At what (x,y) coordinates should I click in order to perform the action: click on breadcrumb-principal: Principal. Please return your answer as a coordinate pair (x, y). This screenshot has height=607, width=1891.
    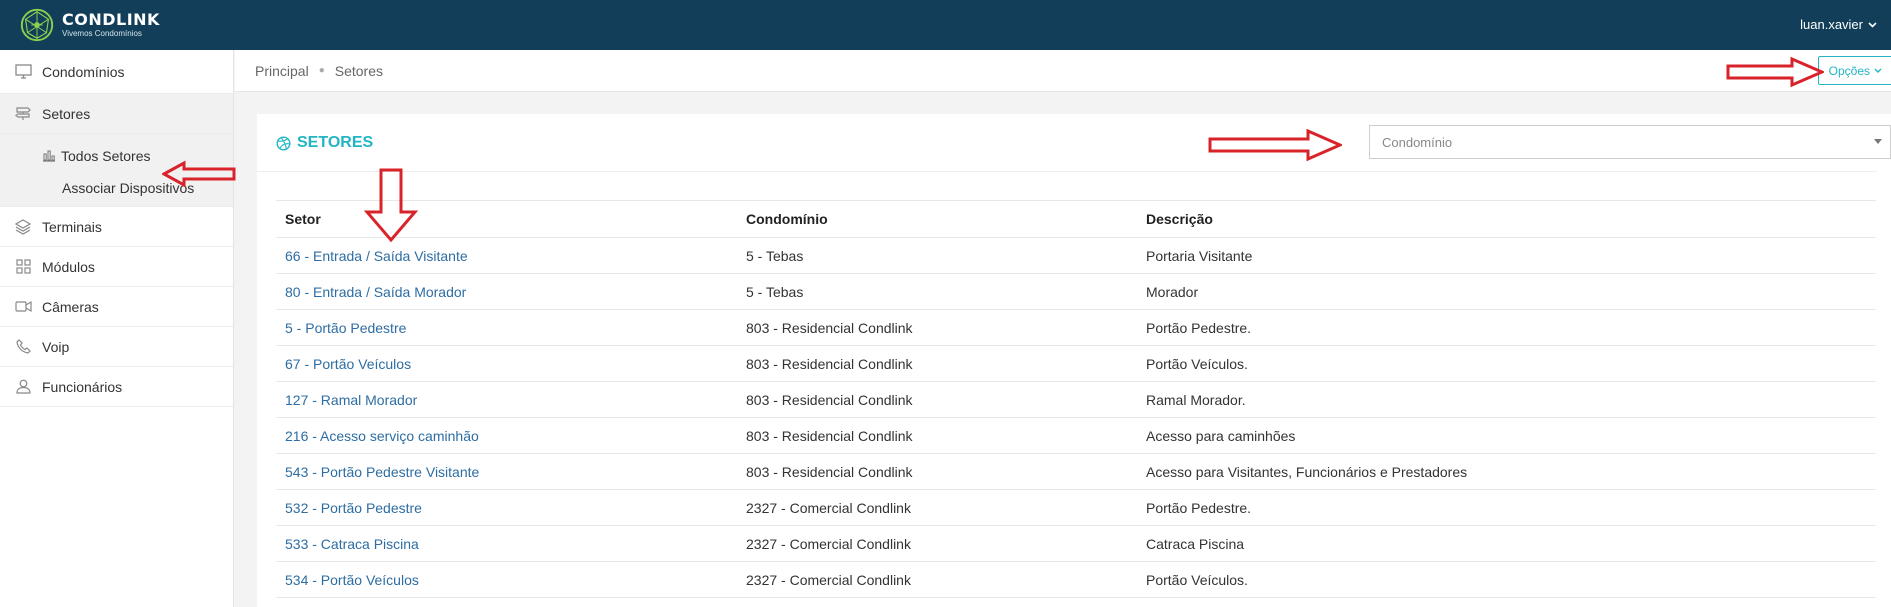
    Looking at the image, I should click on (282, 71).